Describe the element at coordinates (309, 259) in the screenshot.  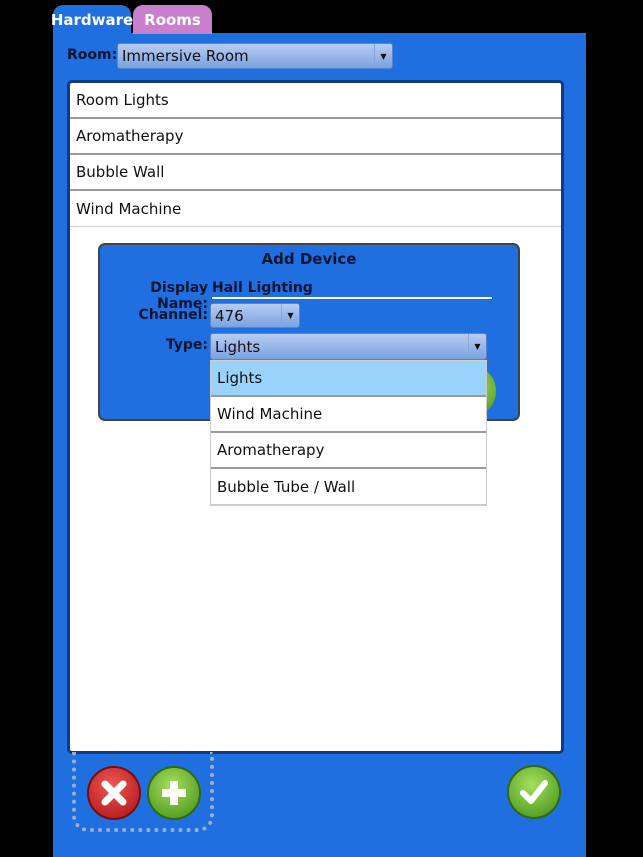
I see `dialog-title: Add Device` at that location.